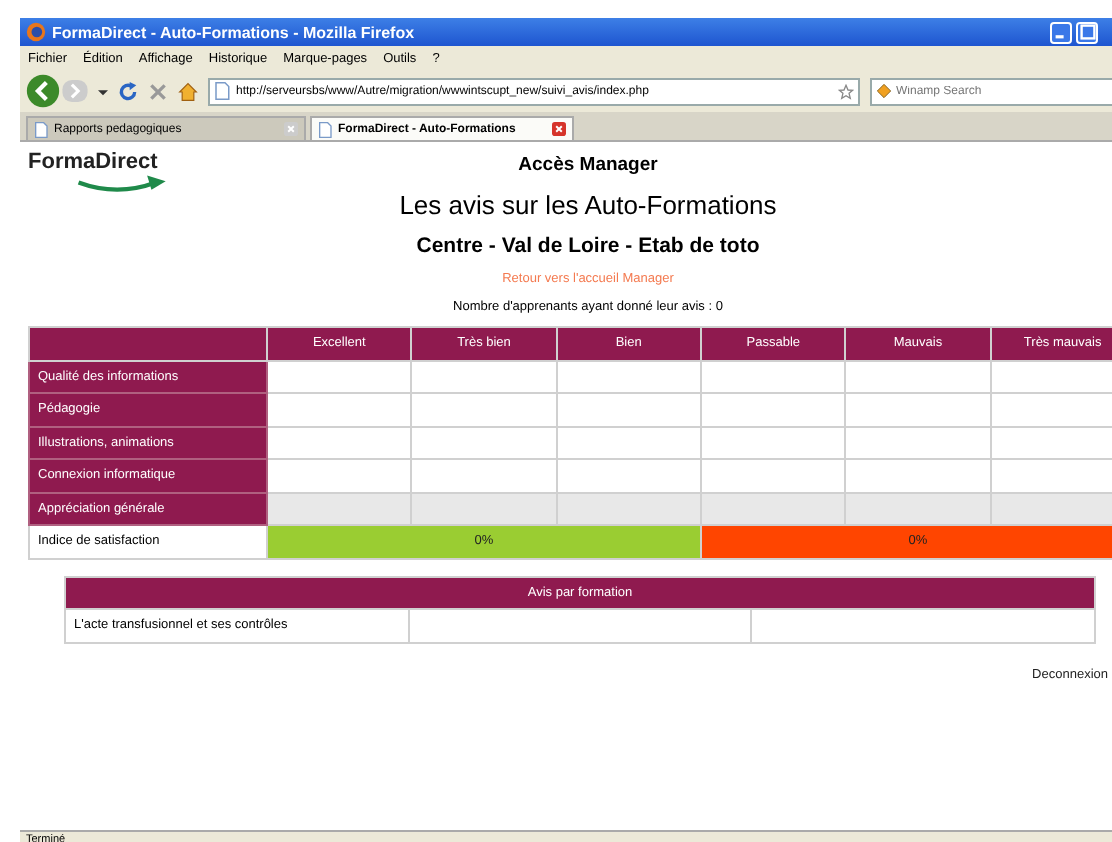 The width and height of the screenshot is (1112, 842). What do you see at coordinates (559, 129) in the screenshot?
I see `close-icon` at bounding box center [559, 129].